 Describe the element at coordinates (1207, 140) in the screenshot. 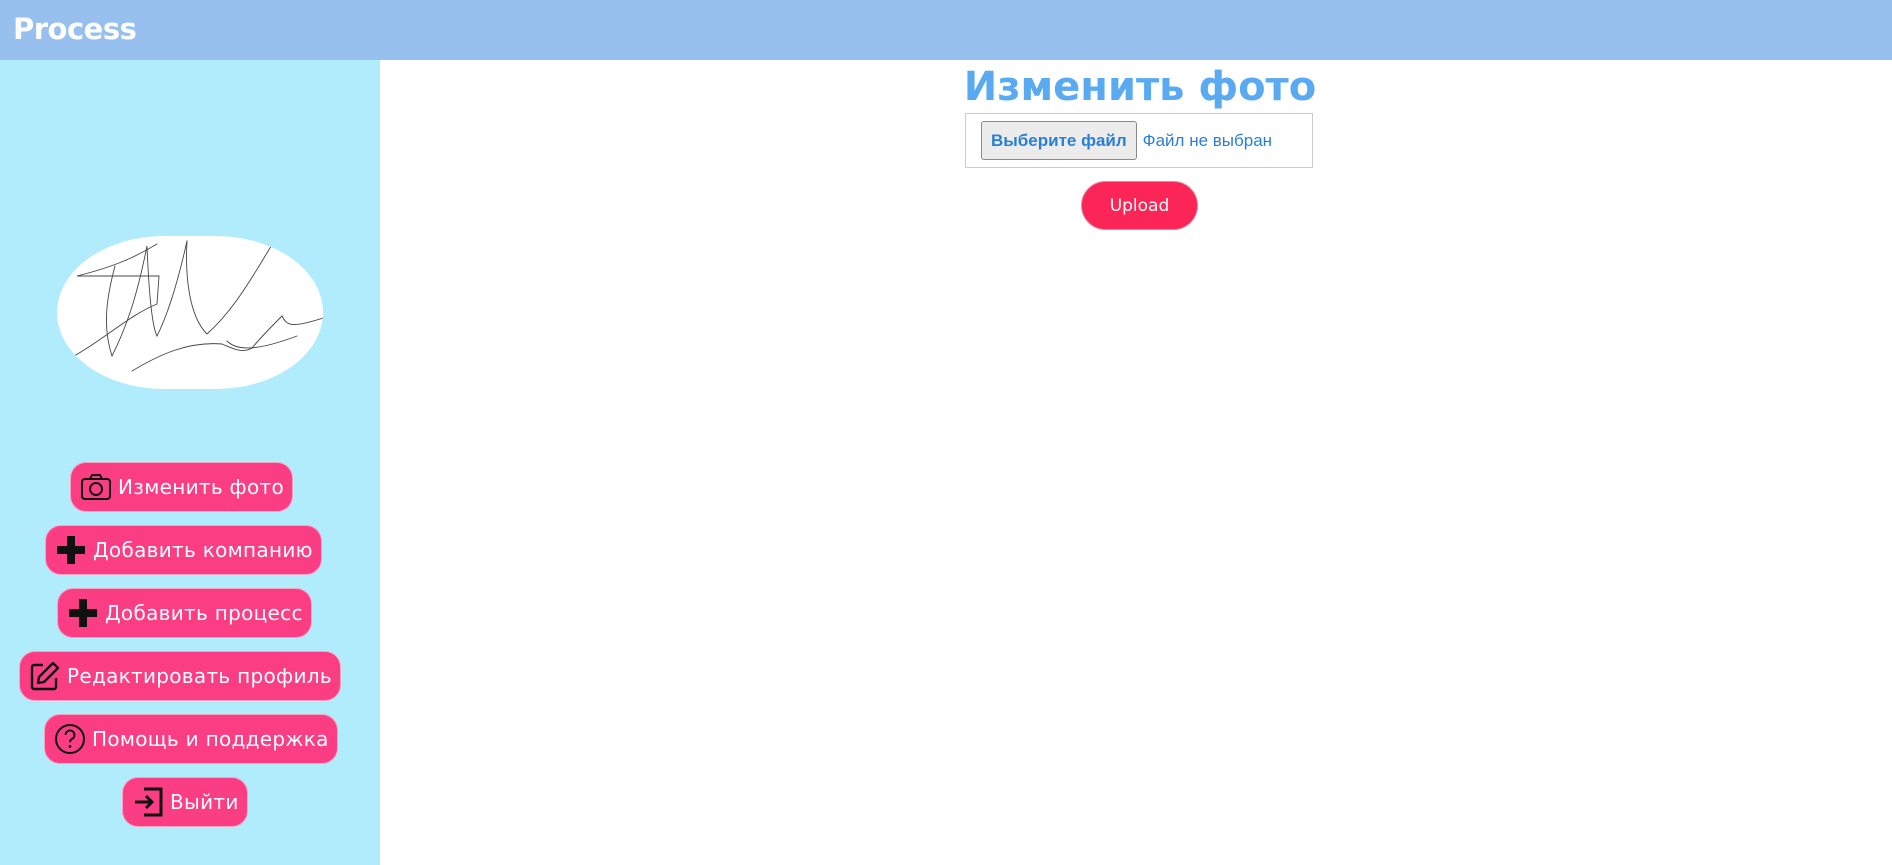

I see `file-status-text: Файл не выбран` at that location.